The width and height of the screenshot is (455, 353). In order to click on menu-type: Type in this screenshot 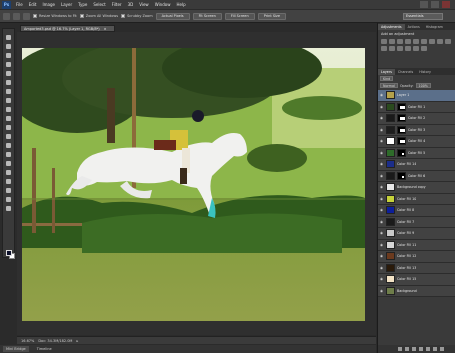, I will do `click(82, 4)`.